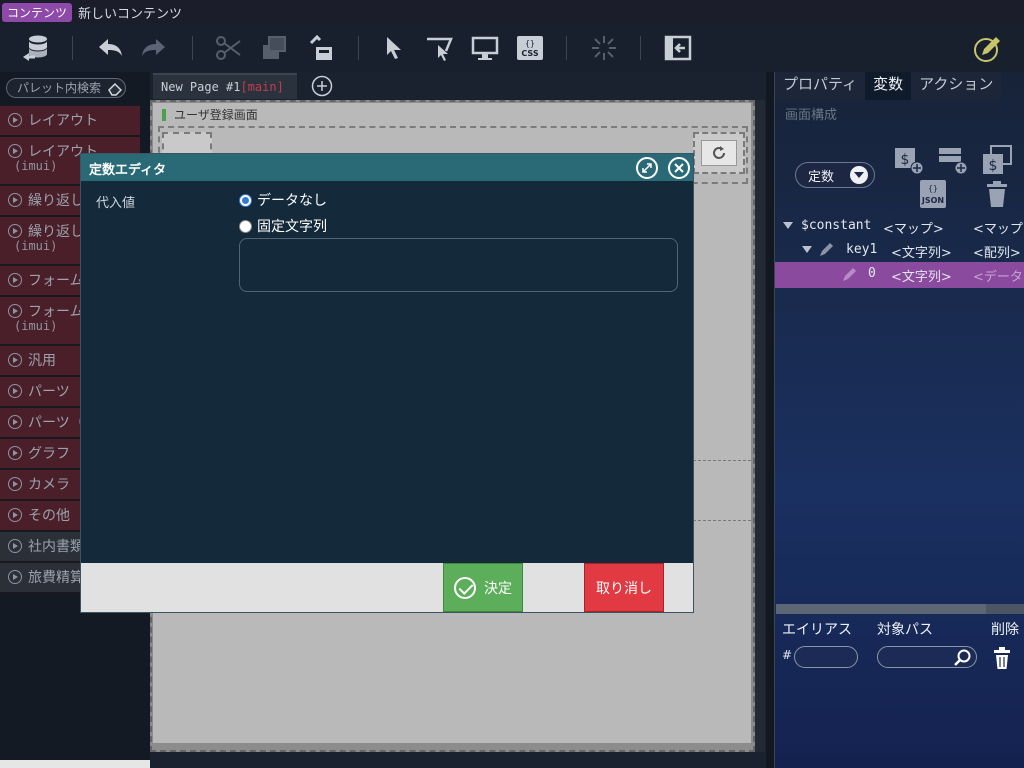 This screenshot has width=1024, height=768. I want to click on tree-row: $constant <マップ> <マップ>, so click(899, 226).